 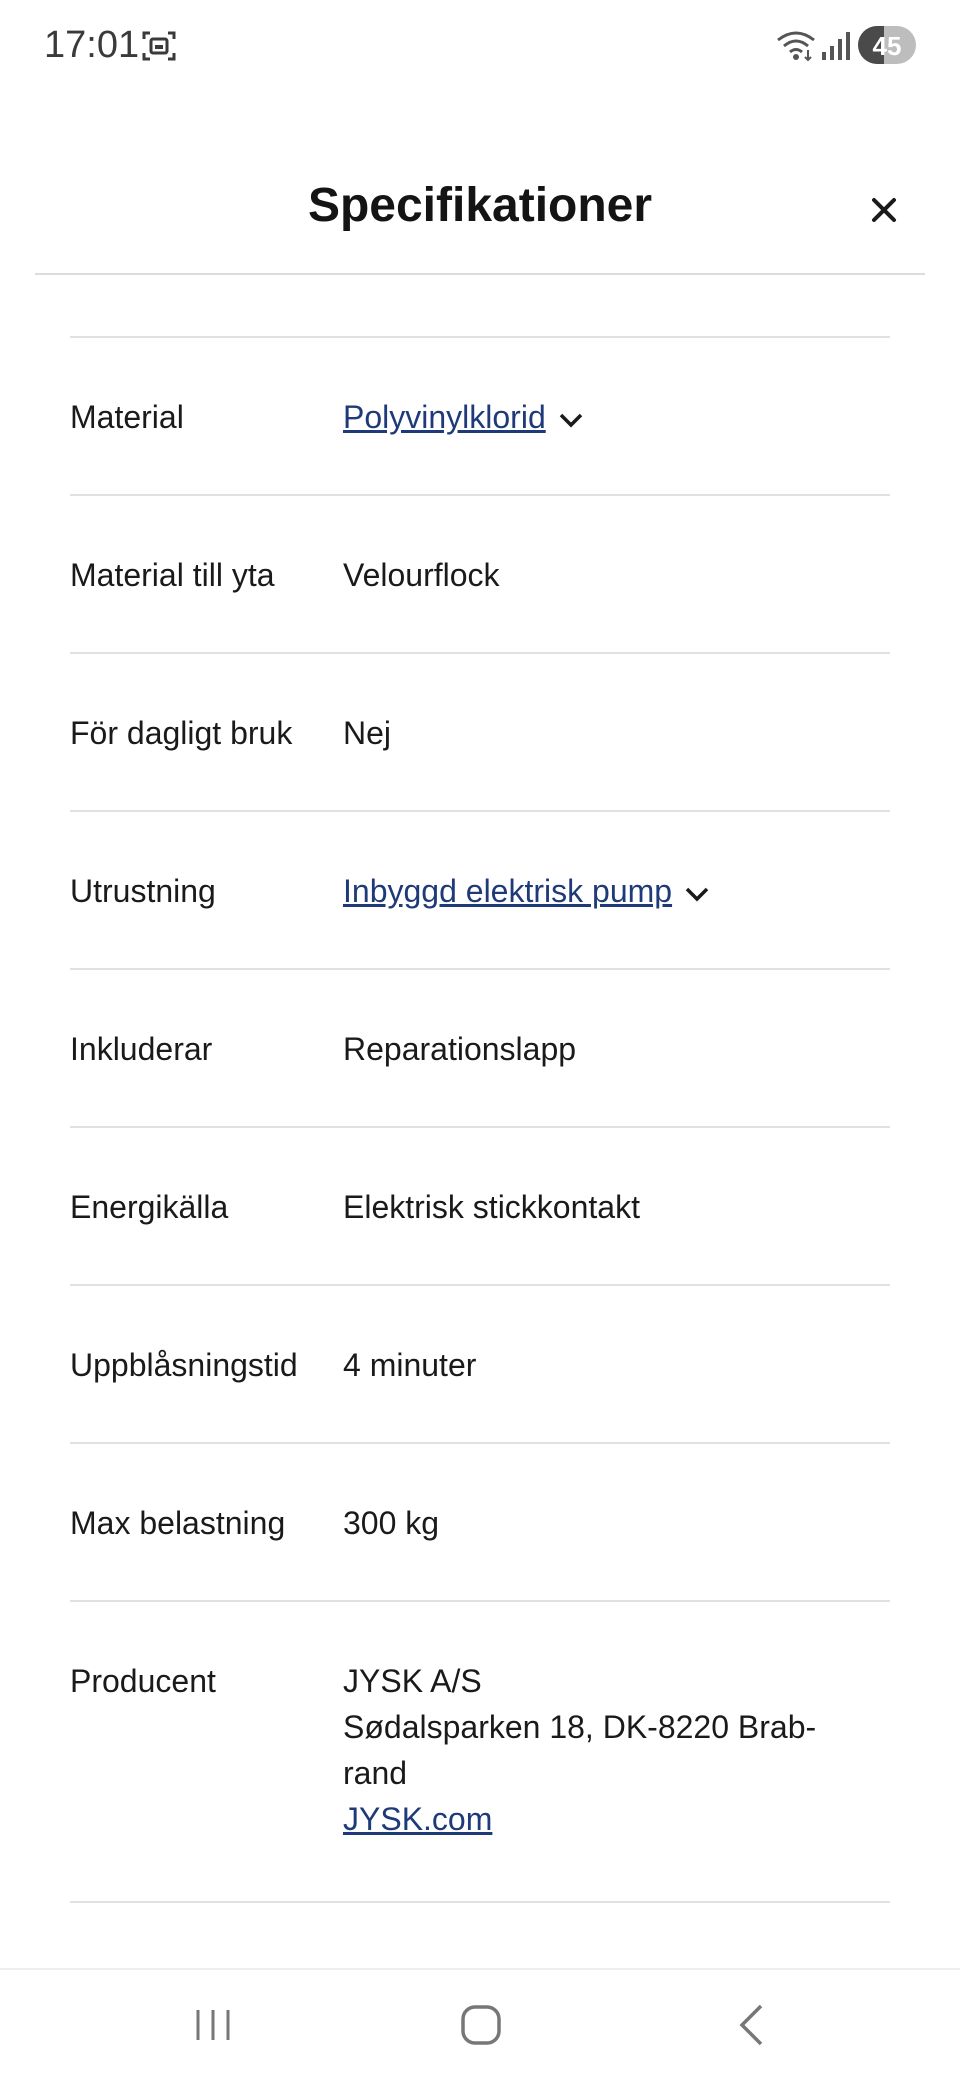 What do you see at coordinates (444, 417) in the screenshot?
I see `material-link: Polyvinylklorid` at bounding box center [444, 417].